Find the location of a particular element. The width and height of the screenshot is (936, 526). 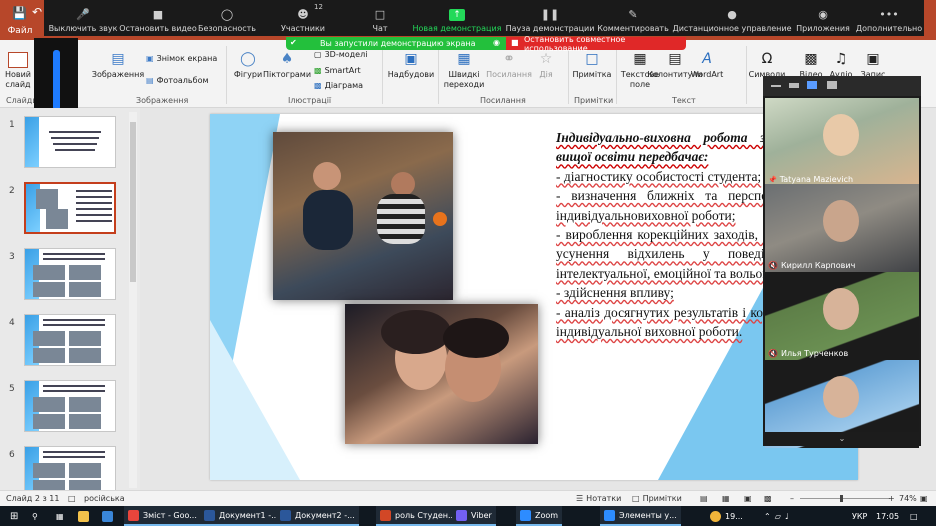

mute-button: 🎤 Выключить звук is located at coordinates (83, 18).